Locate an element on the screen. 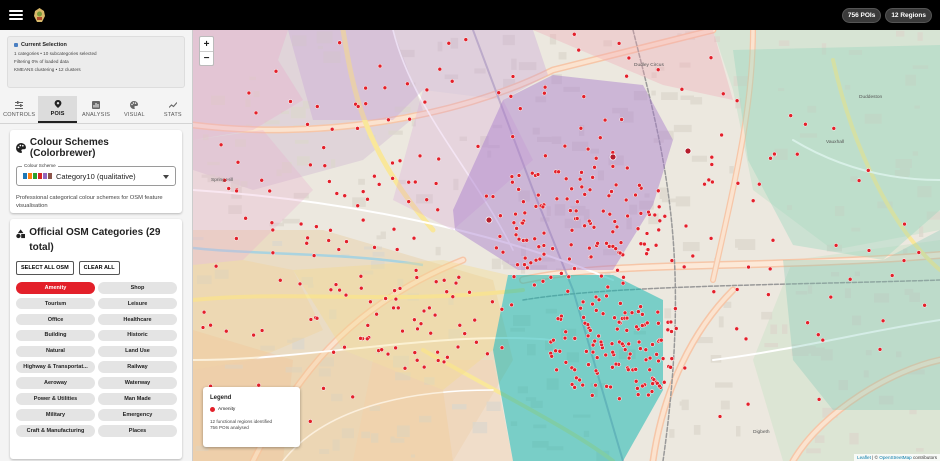  category-chip: Craft & Manufacturing is located at coordinates (55, 431).